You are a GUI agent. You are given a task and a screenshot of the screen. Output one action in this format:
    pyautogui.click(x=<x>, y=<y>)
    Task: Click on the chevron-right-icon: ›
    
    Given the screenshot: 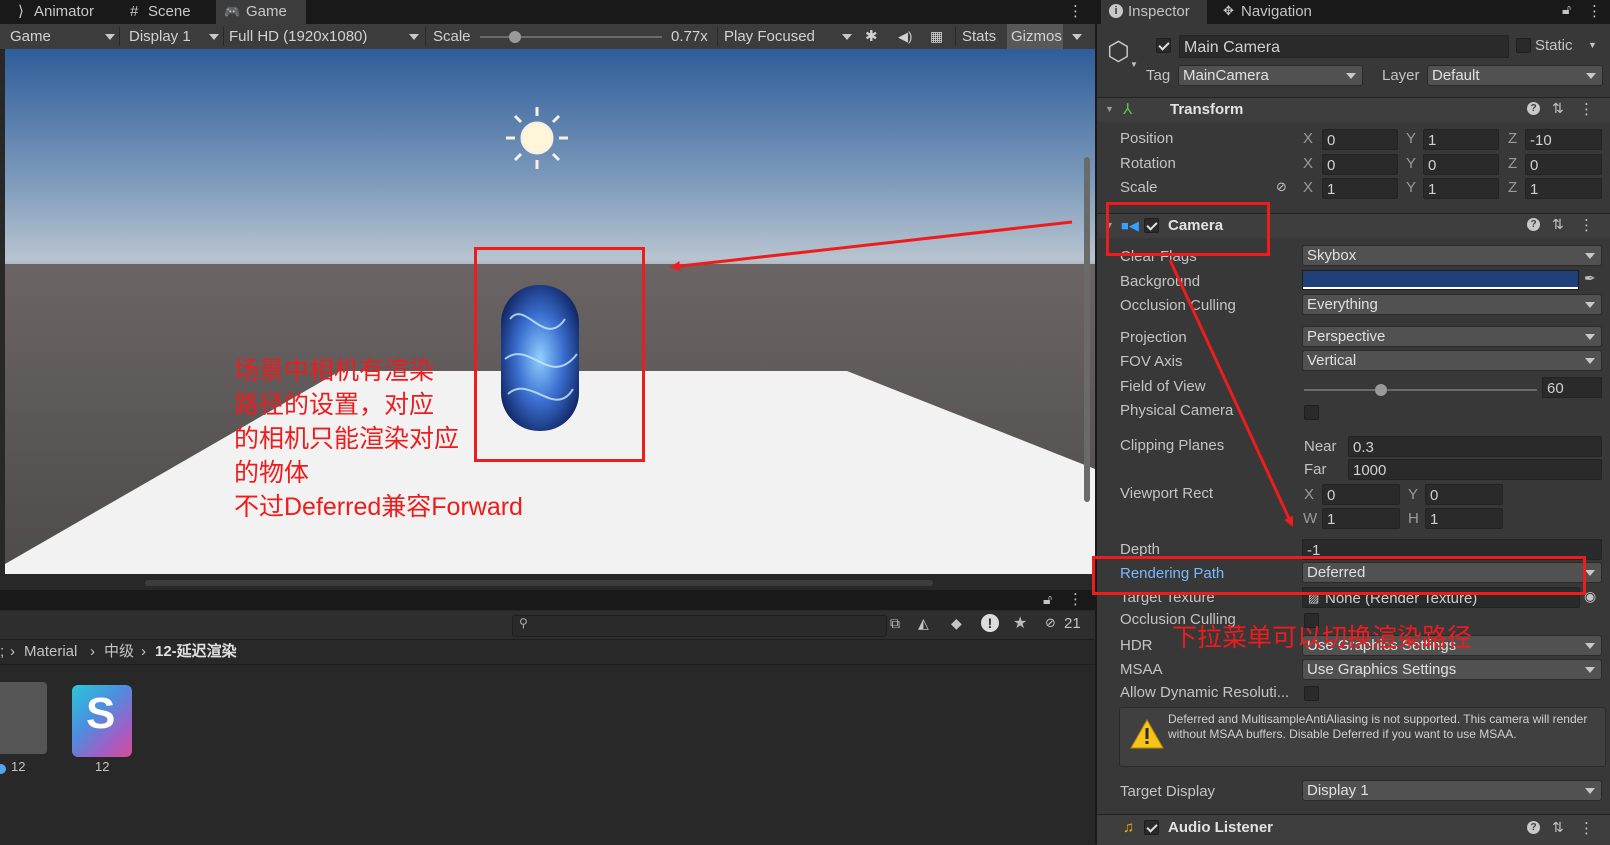 What is the action you would take?
    pyautogui.click(x=92, y=651)
    